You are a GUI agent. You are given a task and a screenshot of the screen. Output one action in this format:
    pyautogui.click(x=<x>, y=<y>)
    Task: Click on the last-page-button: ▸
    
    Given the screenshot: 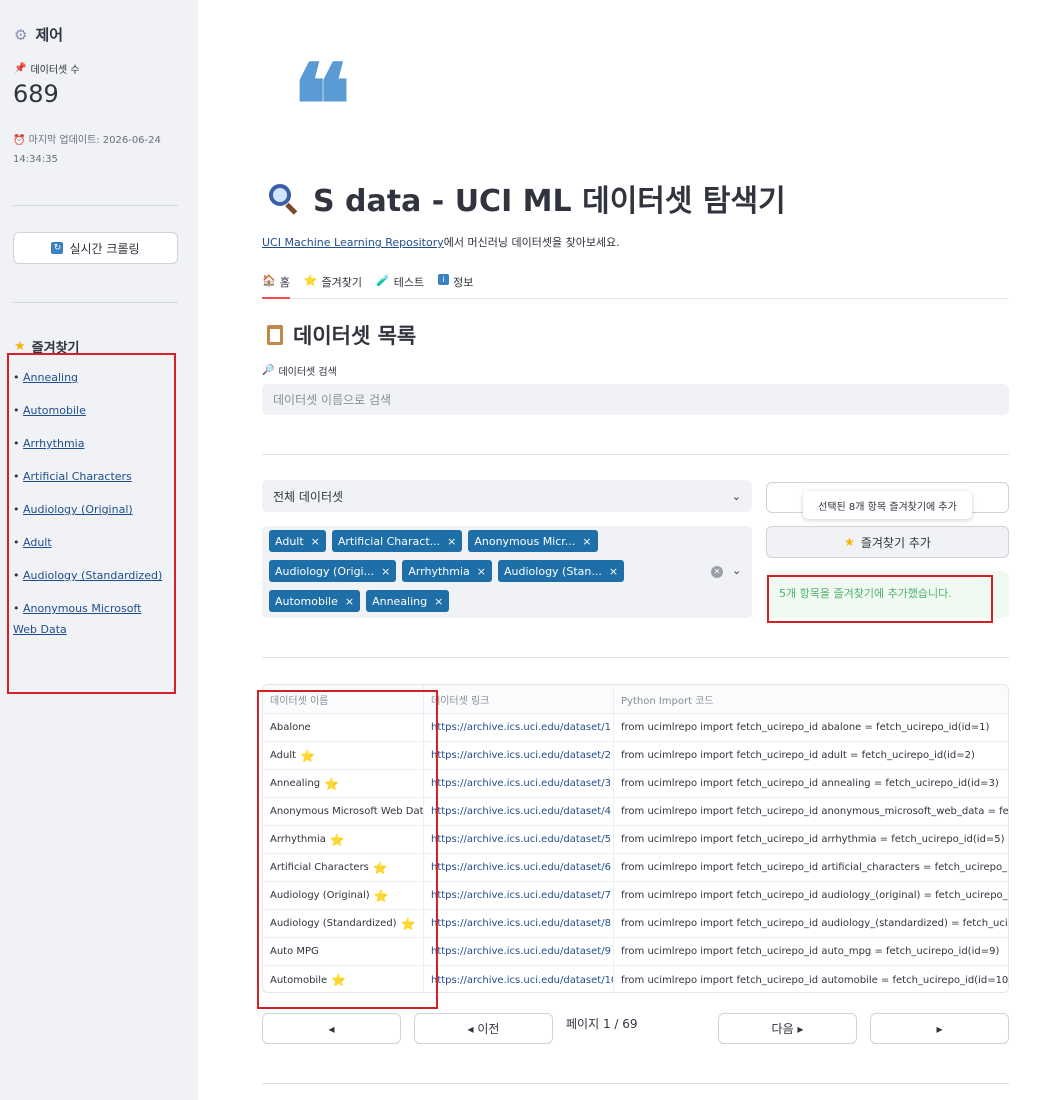 What is the action you would take?
    pyautogui.click(x=939, y=1028)
    